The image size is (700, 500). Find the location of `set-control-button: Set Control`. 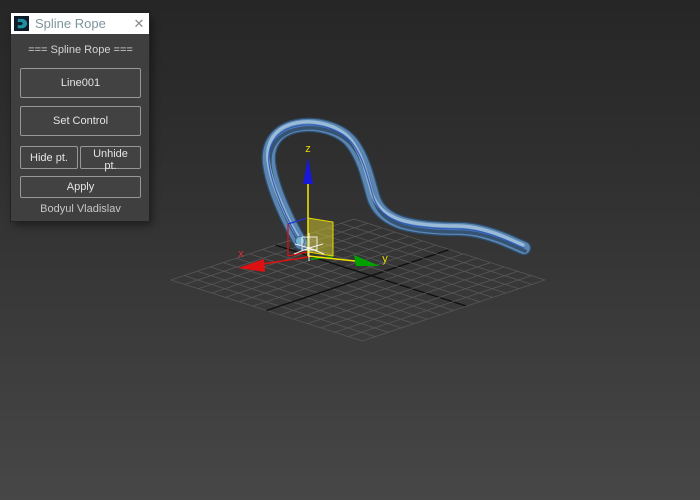

set-control-button: Set Control is located at coordinates (80, 121).